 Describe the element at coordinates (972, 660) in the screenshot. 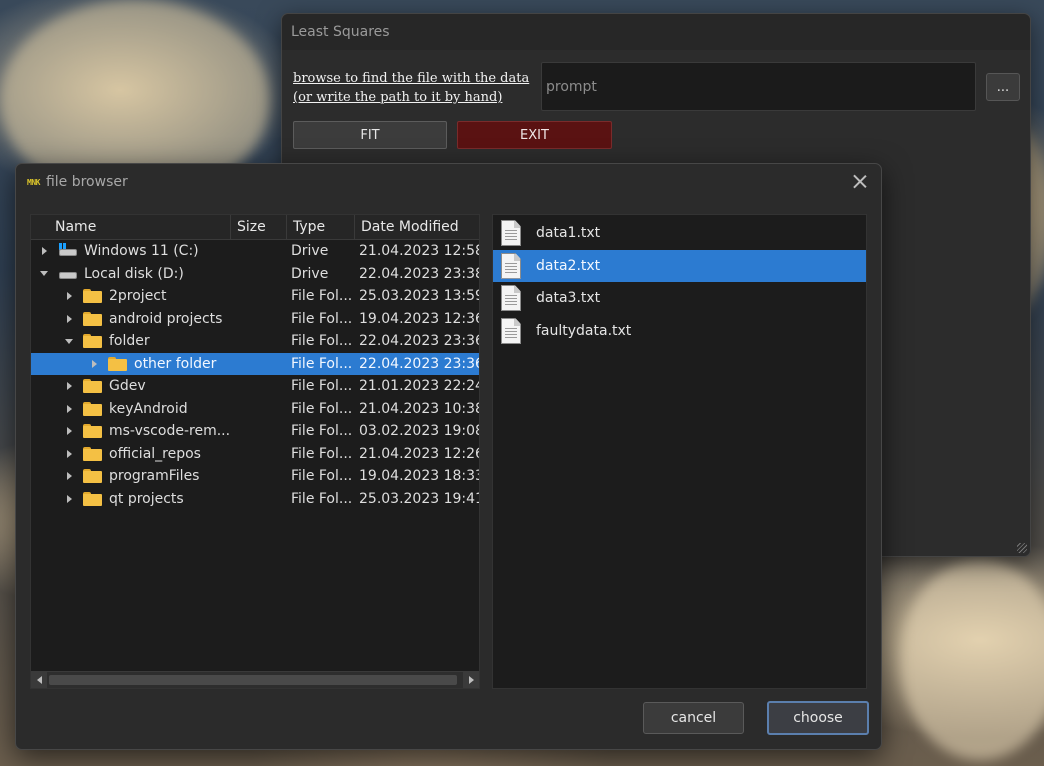

I see `background-cloud` at that location.